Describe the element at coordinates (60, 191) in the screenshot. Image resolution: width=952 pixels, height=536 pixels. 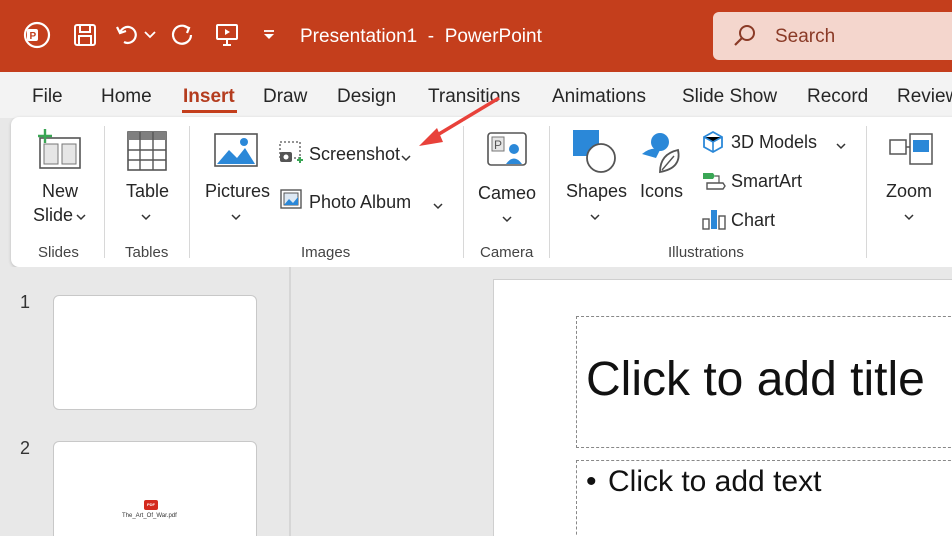
I see `new-slide-label-line1: New` at that location.